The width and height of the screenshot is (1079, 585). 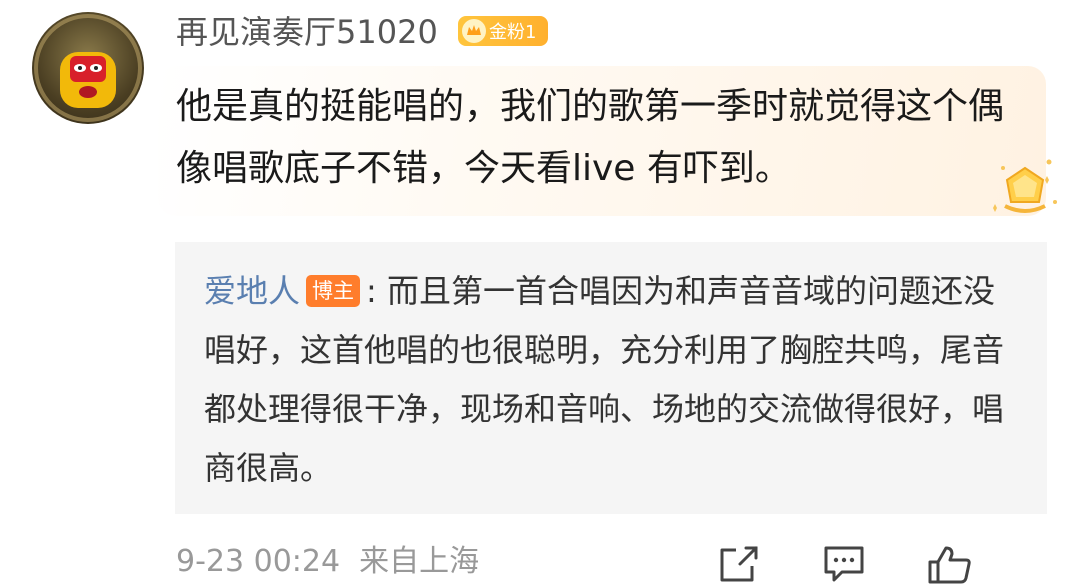 I want to click on fan-level-label: 金粉1, so click(x=513, y=32).